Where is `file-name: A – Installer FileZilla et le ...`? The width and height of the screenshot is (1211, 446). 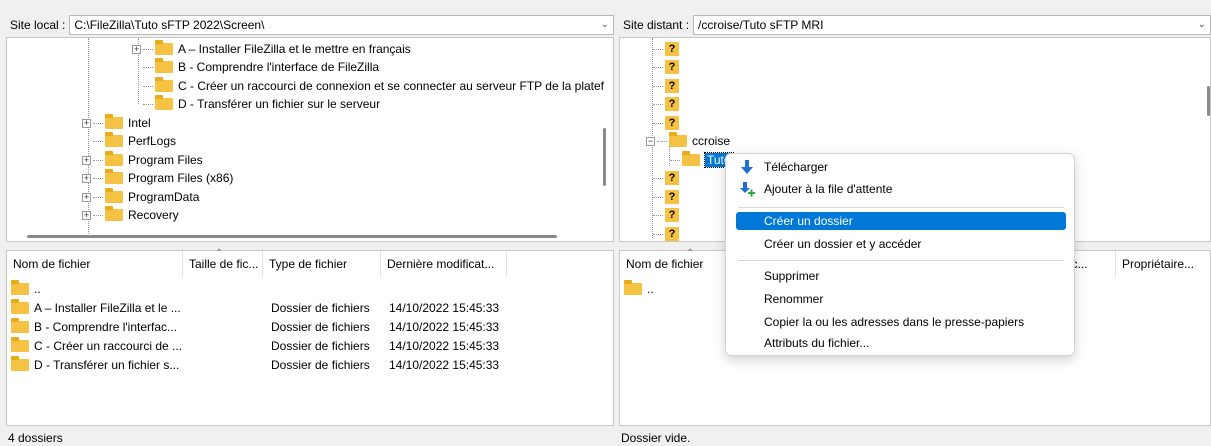 file-name: A – Installer FileZilla et le ... is located at coordinates (107, 307).